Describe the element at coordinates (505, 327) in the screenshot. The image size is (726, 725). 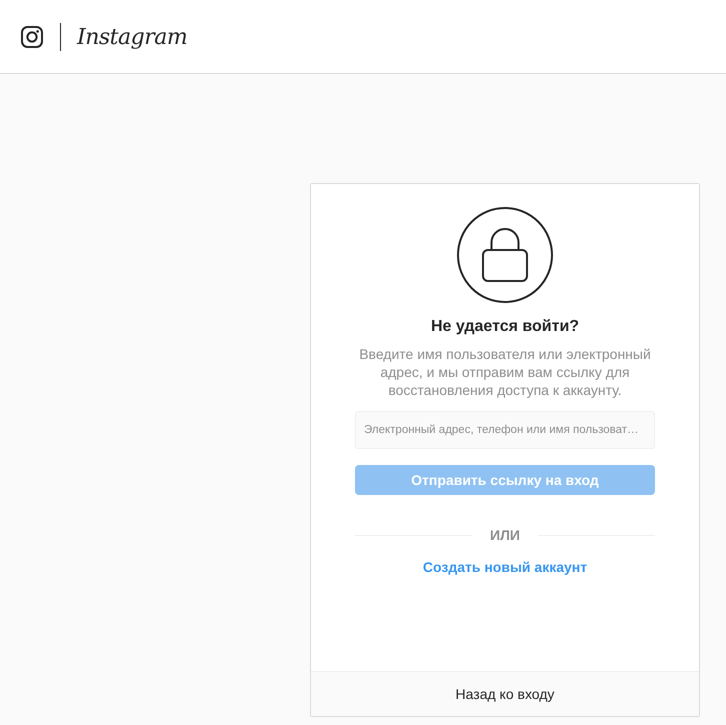
I see `card-title: Не удается войти?` at that location.